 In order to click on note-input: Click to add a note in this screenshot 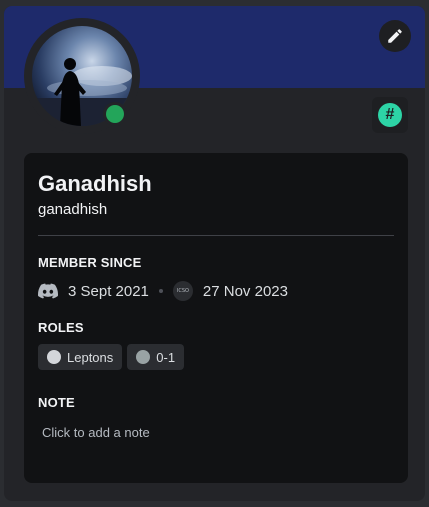, I will do `click(96, 432)`.